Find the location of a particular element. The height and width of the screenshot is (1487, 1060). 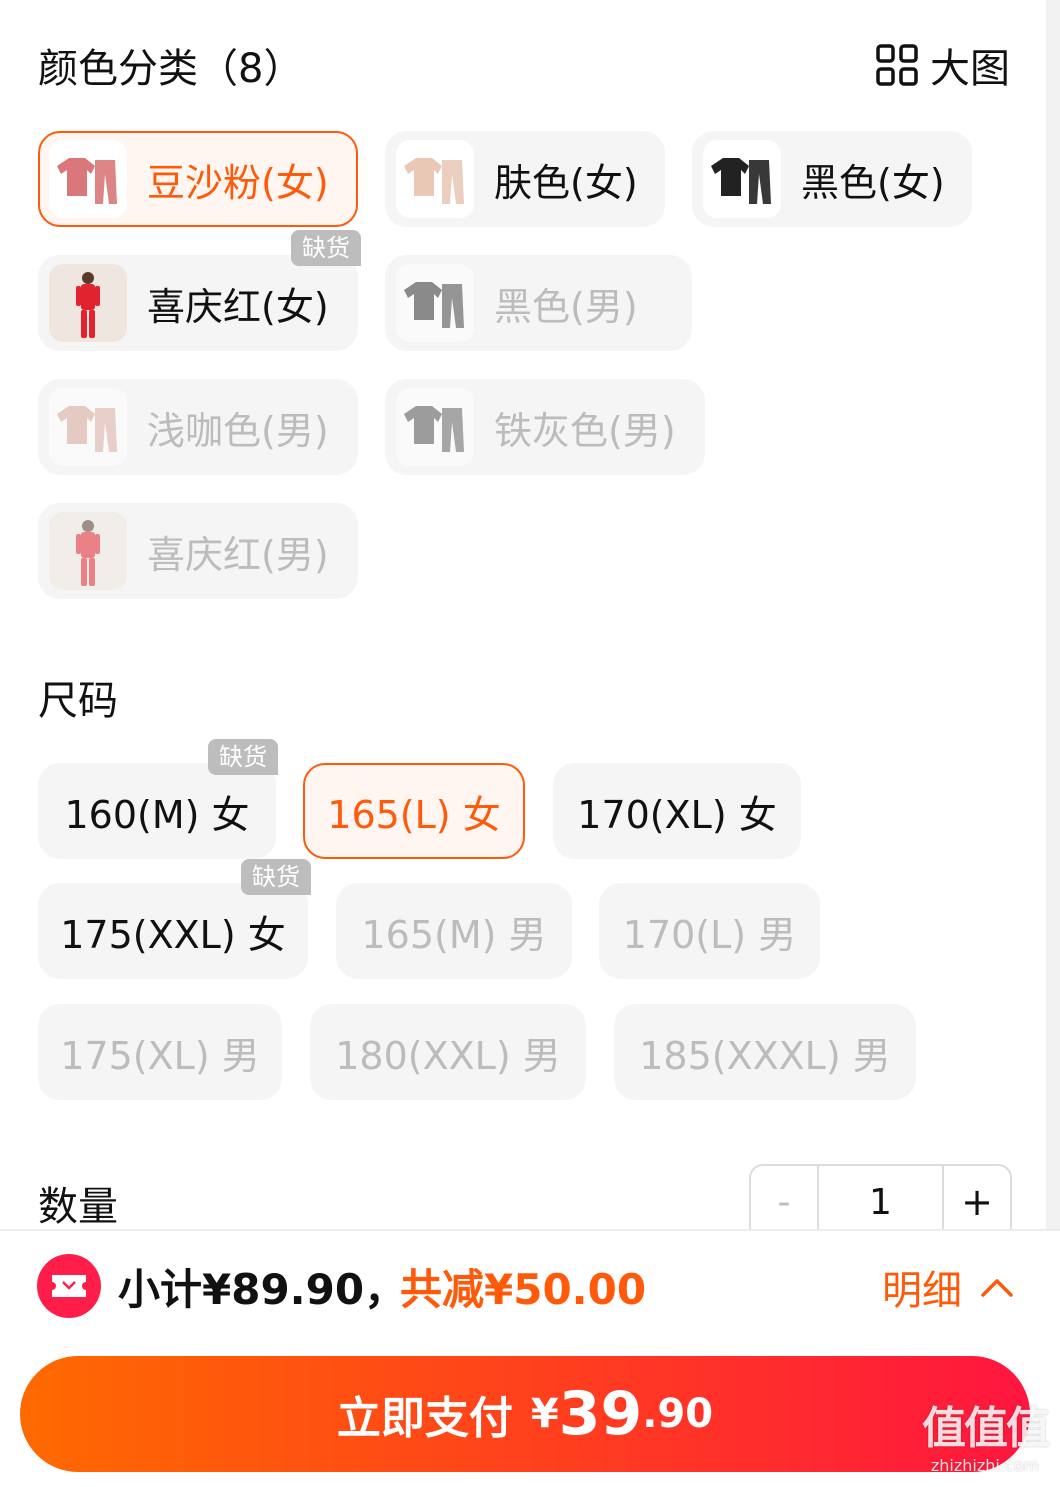

color-option: 铁灰色(男) is located at coordinates (545, 427).